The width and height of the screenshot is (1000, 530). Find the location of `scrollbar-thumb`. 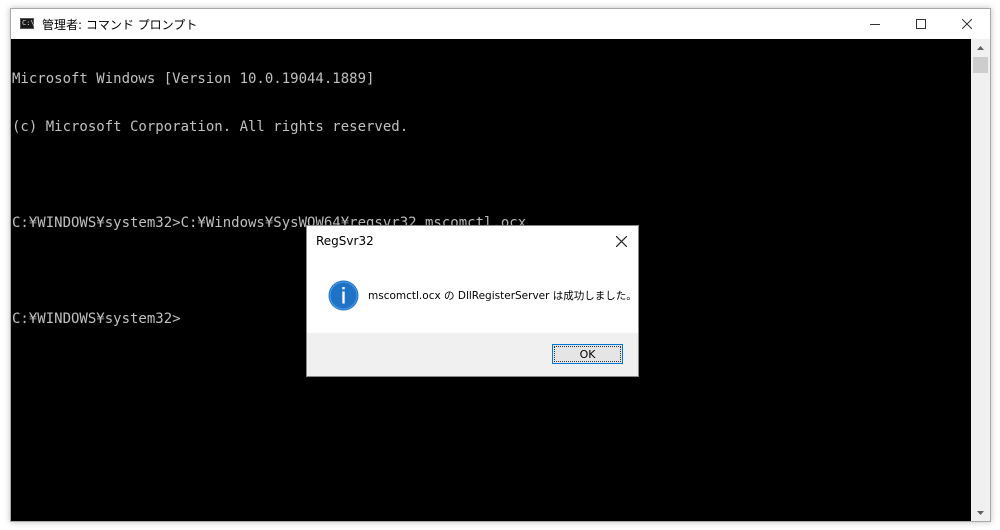

scrollbar-thumb is located at coordinates (980, 65).